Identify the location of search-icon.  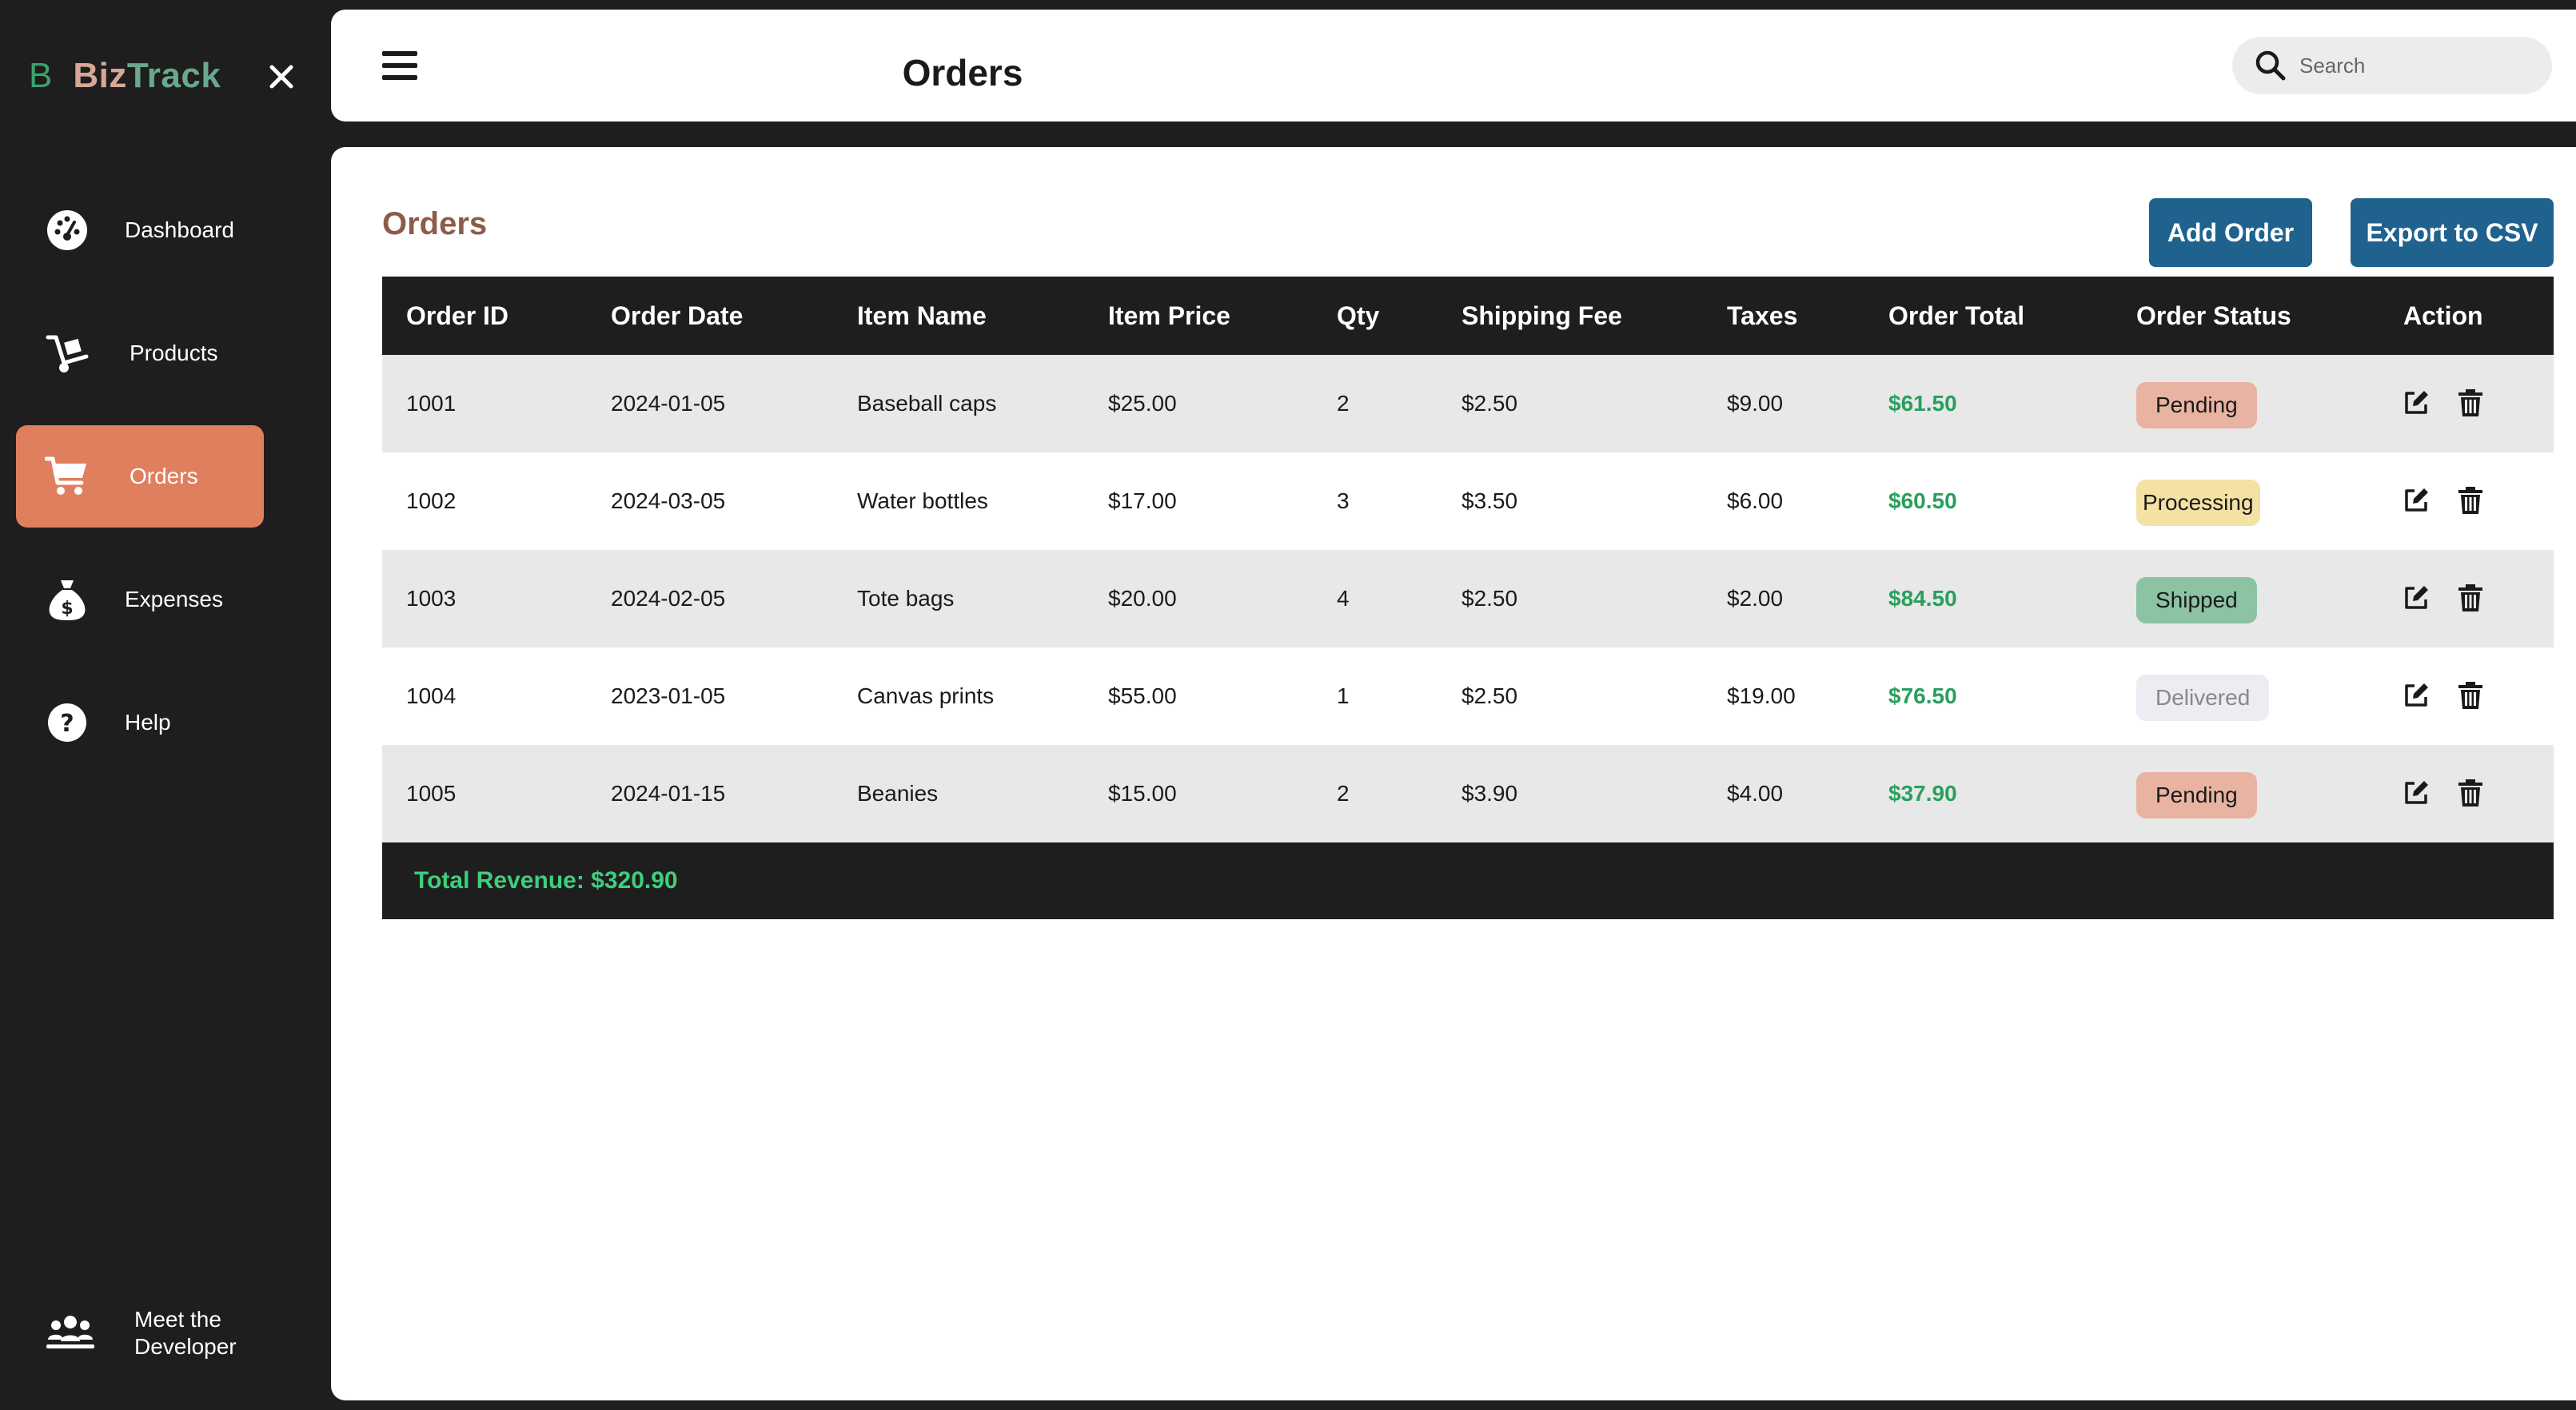
(2271, 66).